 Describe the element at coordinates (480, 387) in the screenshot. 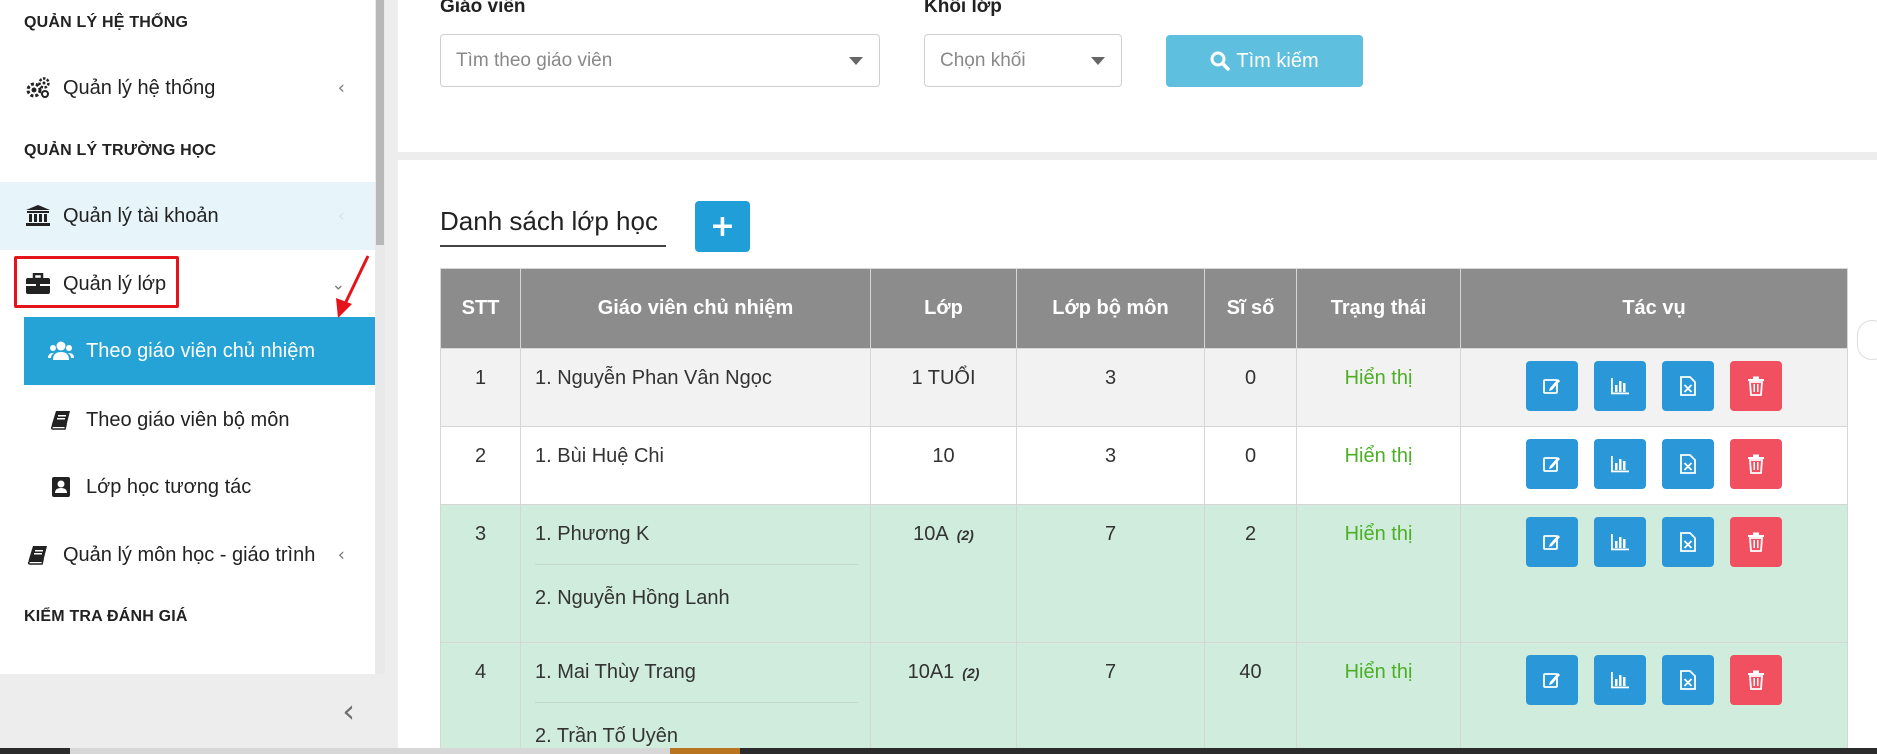

I see `cell-stt: 1` at that location.